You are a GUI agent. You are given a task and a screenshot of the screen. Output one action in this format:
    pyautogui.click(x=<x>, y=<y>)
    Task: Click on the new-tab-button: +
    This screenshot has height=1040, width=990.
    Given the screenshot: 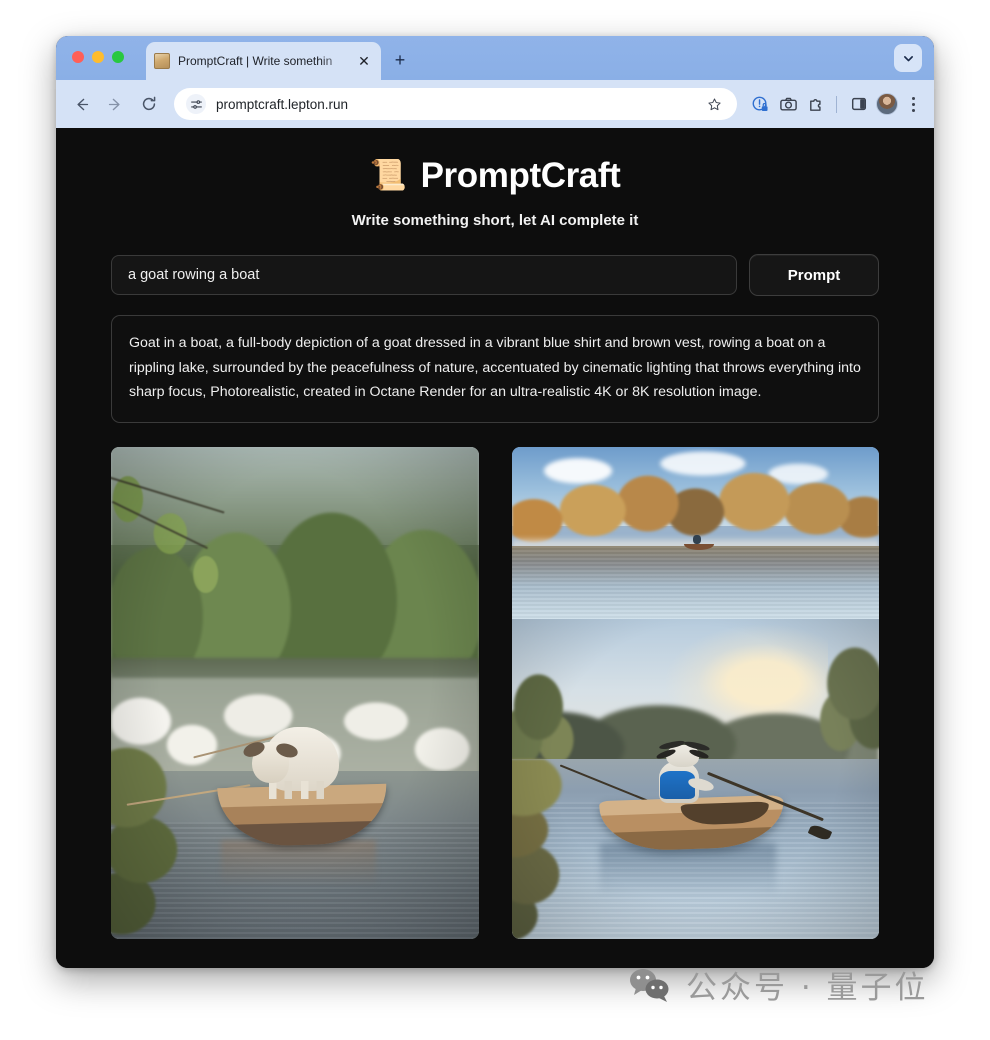 What is the action you would take?
    pyautogui.click(x=400, y=60)
    